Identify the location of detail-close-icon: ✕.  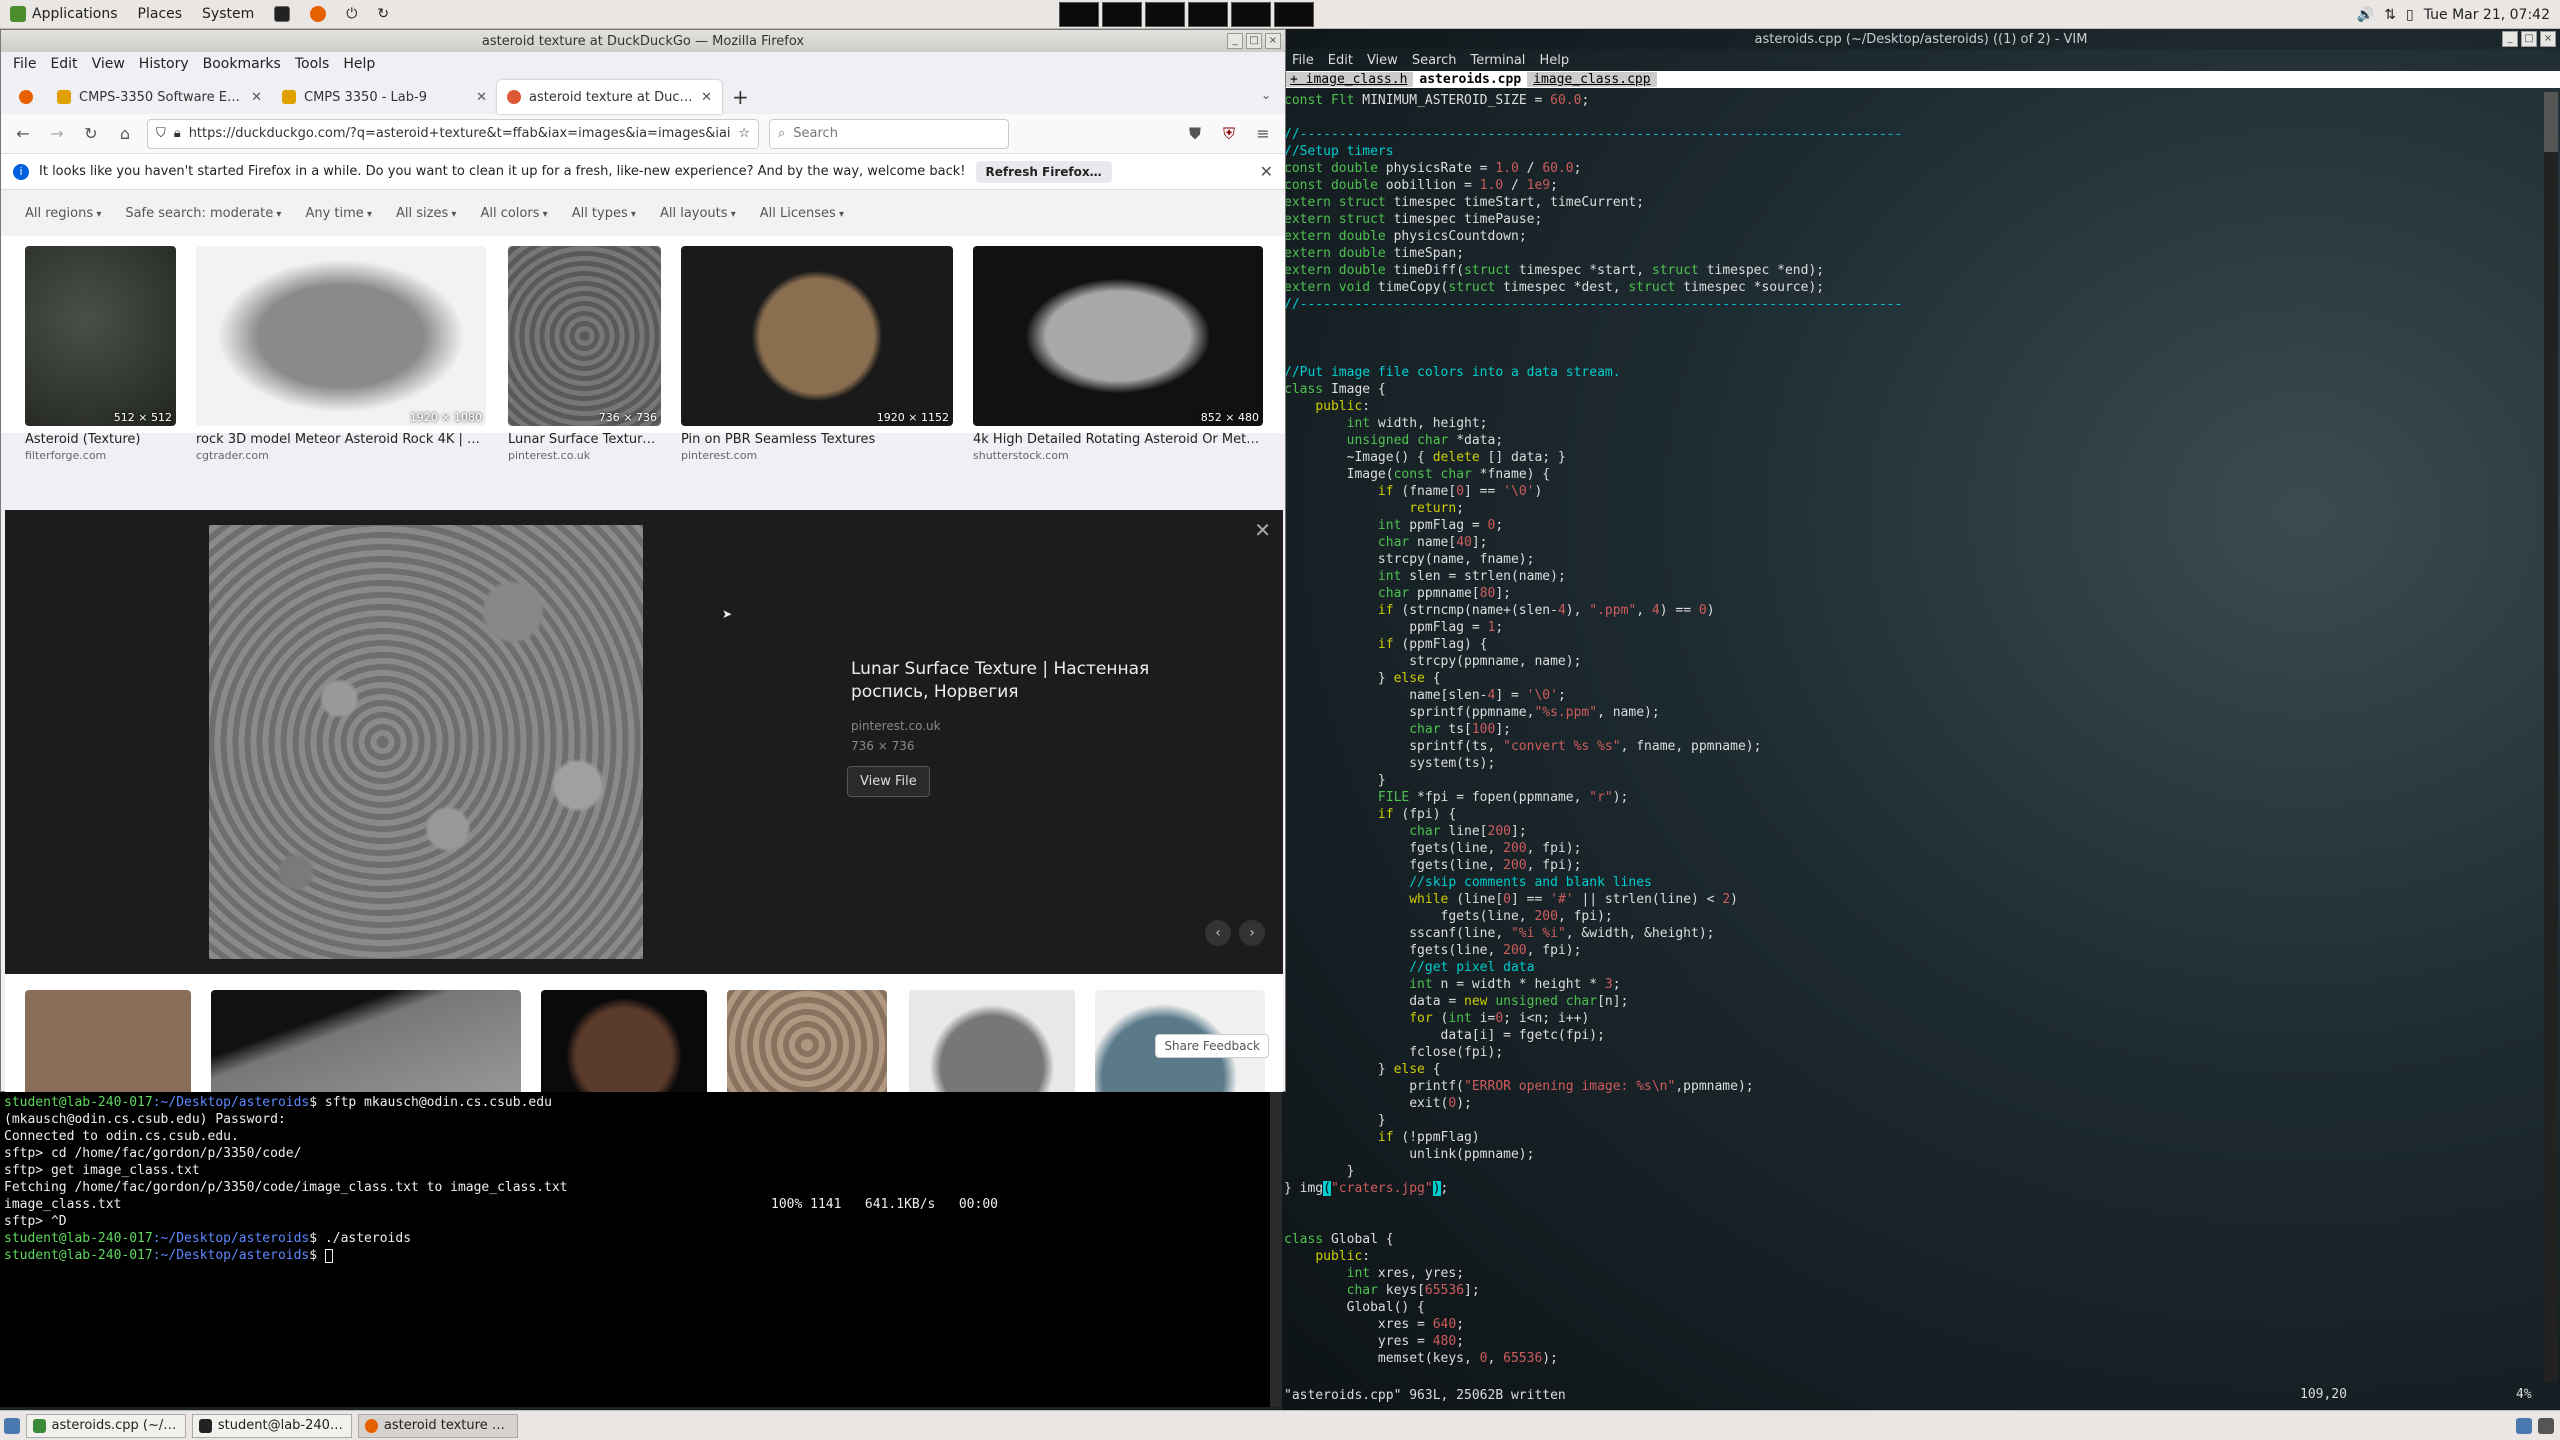
(1262, 530).